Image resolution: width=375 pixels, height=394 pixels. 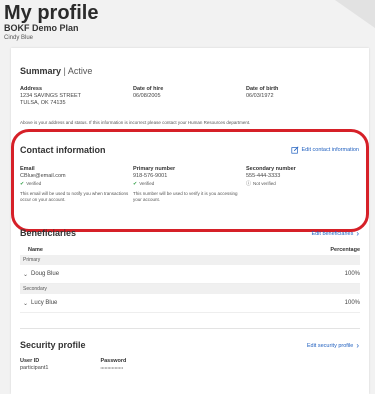 What do you see at coordinates (112, 368) in the screenshot?
I see `password-value: ••••••••••••••••` at bounding box center [112, 368].